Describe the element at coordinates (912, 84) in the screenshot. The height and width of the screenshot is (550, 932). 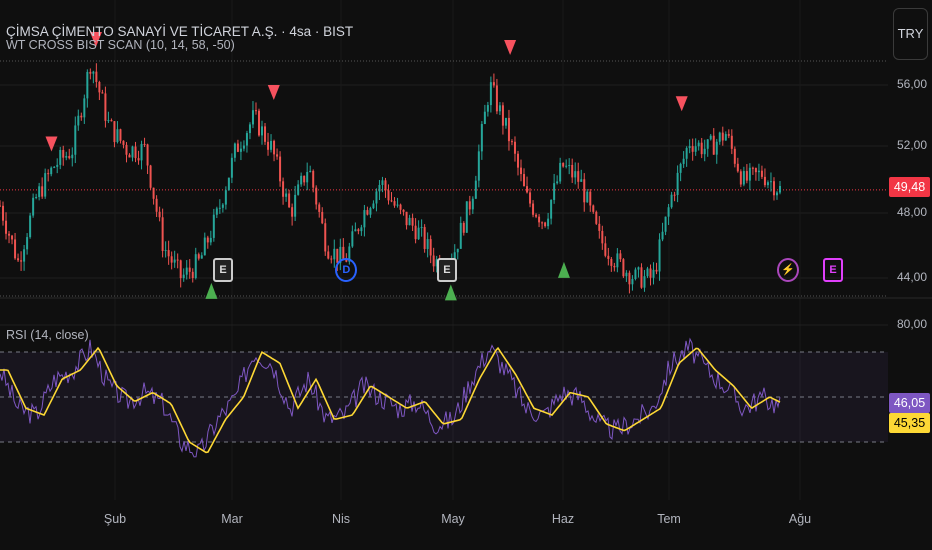
I see `price-tick: 56,00` at that location.